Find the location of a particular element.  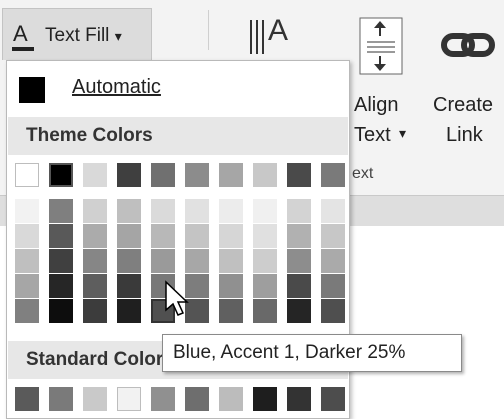

link-icon is located at coordinates (470, 48).